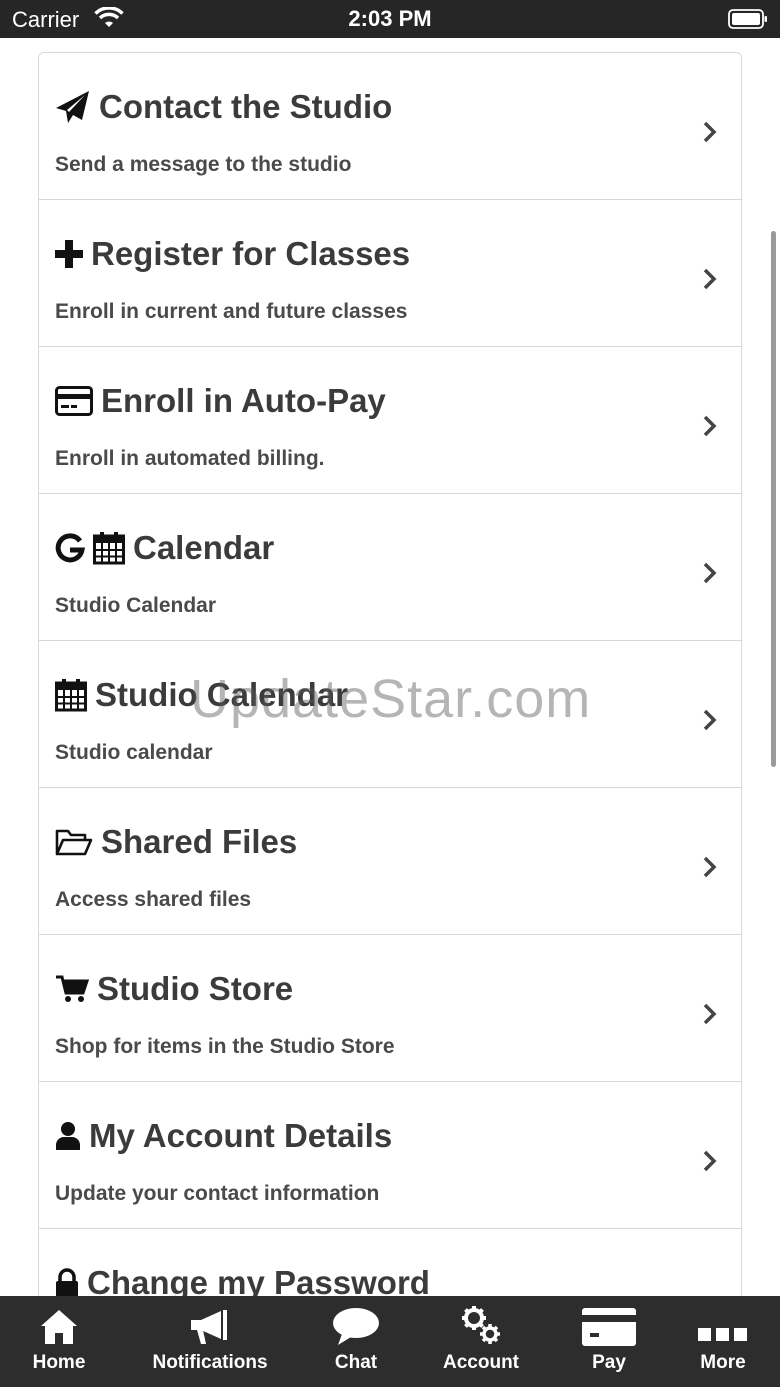  I want to click on tab-account: Account, so click(481, 1341).